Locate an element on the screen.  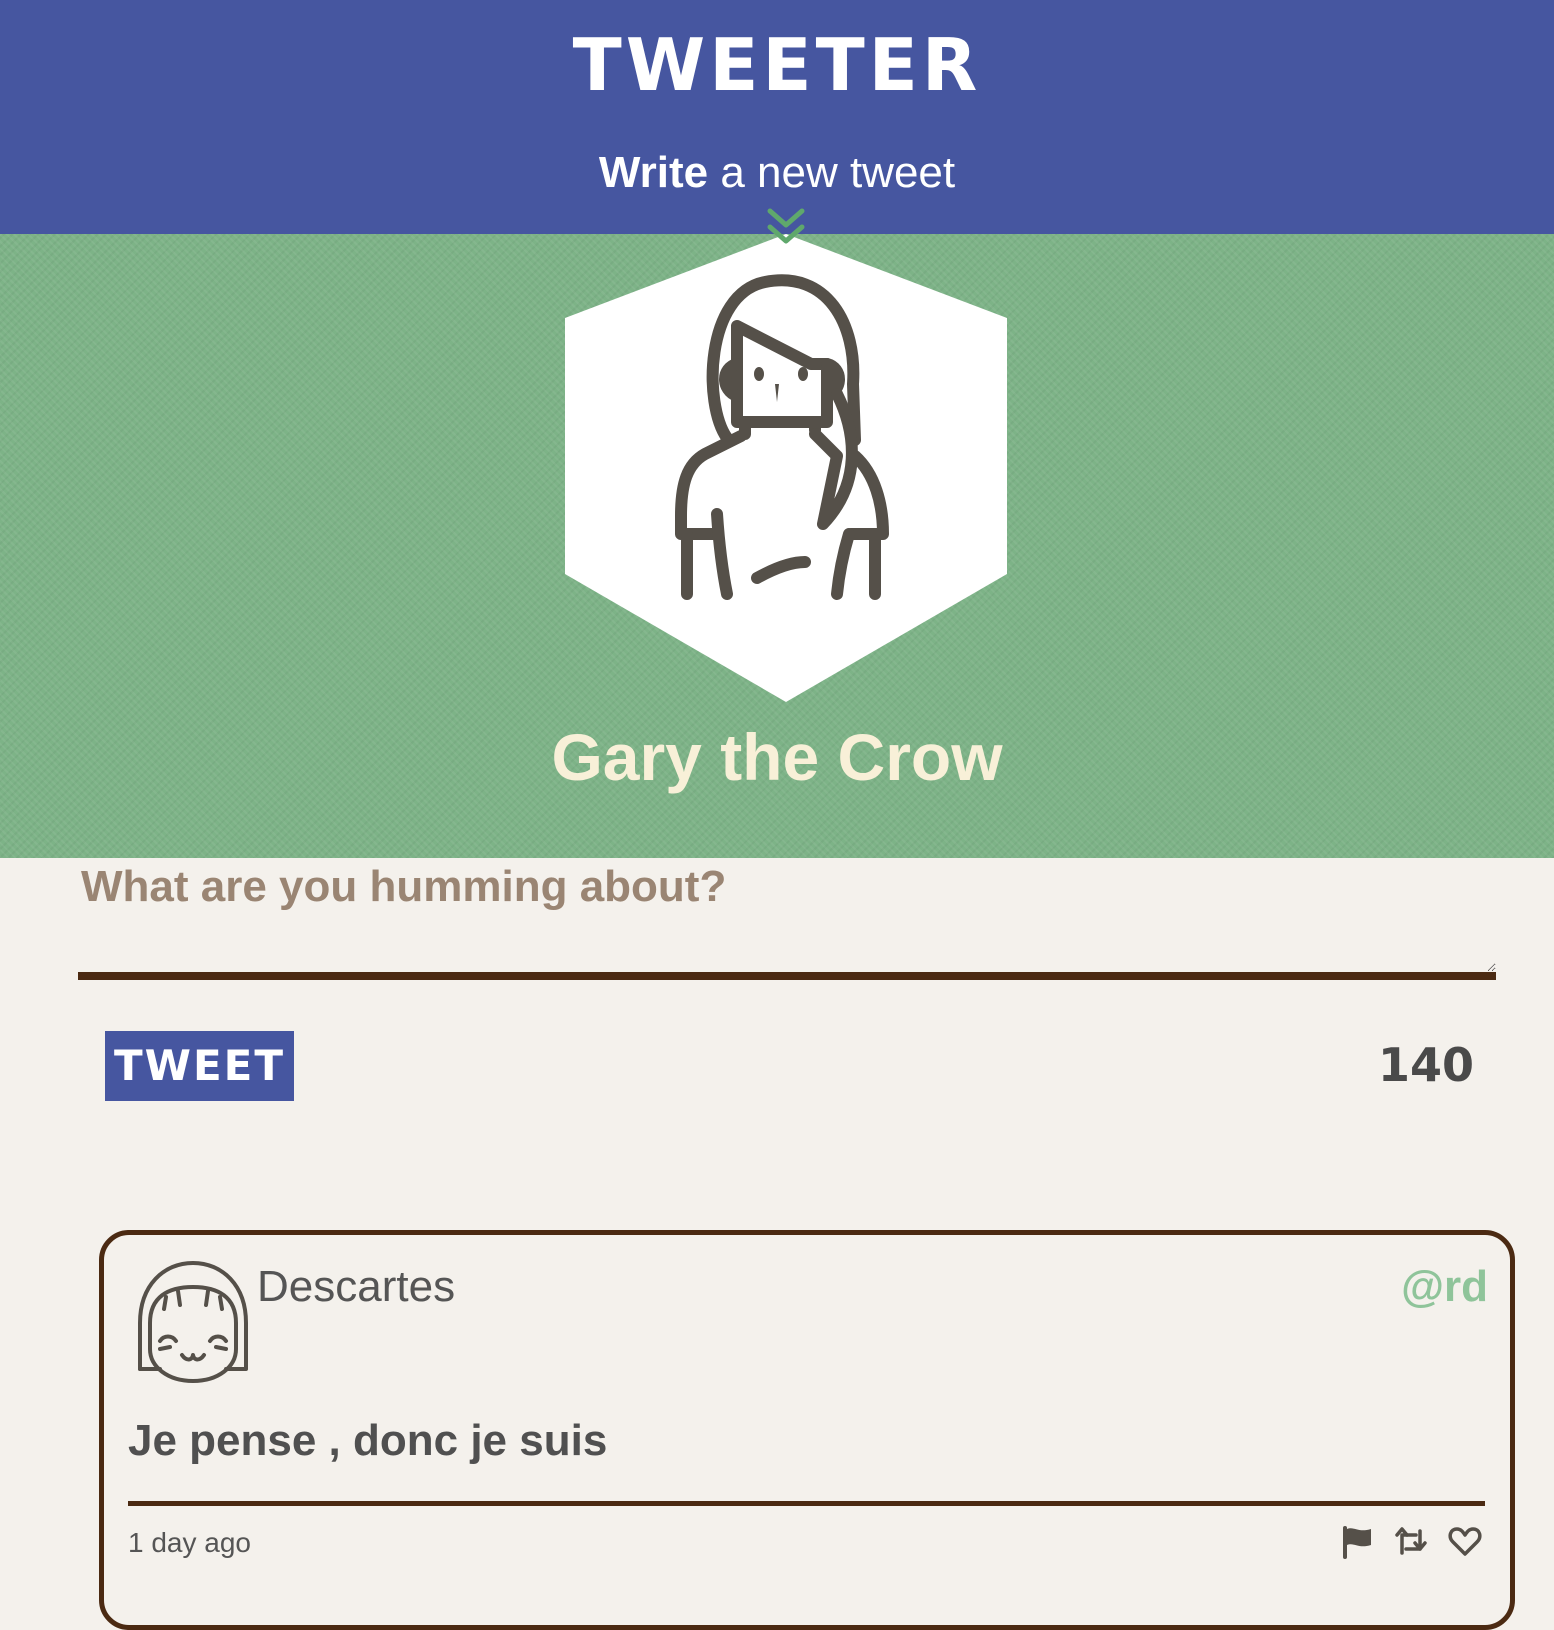
write-new-tweet-toggle: Write a new tweet is located at coordinates (777, 173).